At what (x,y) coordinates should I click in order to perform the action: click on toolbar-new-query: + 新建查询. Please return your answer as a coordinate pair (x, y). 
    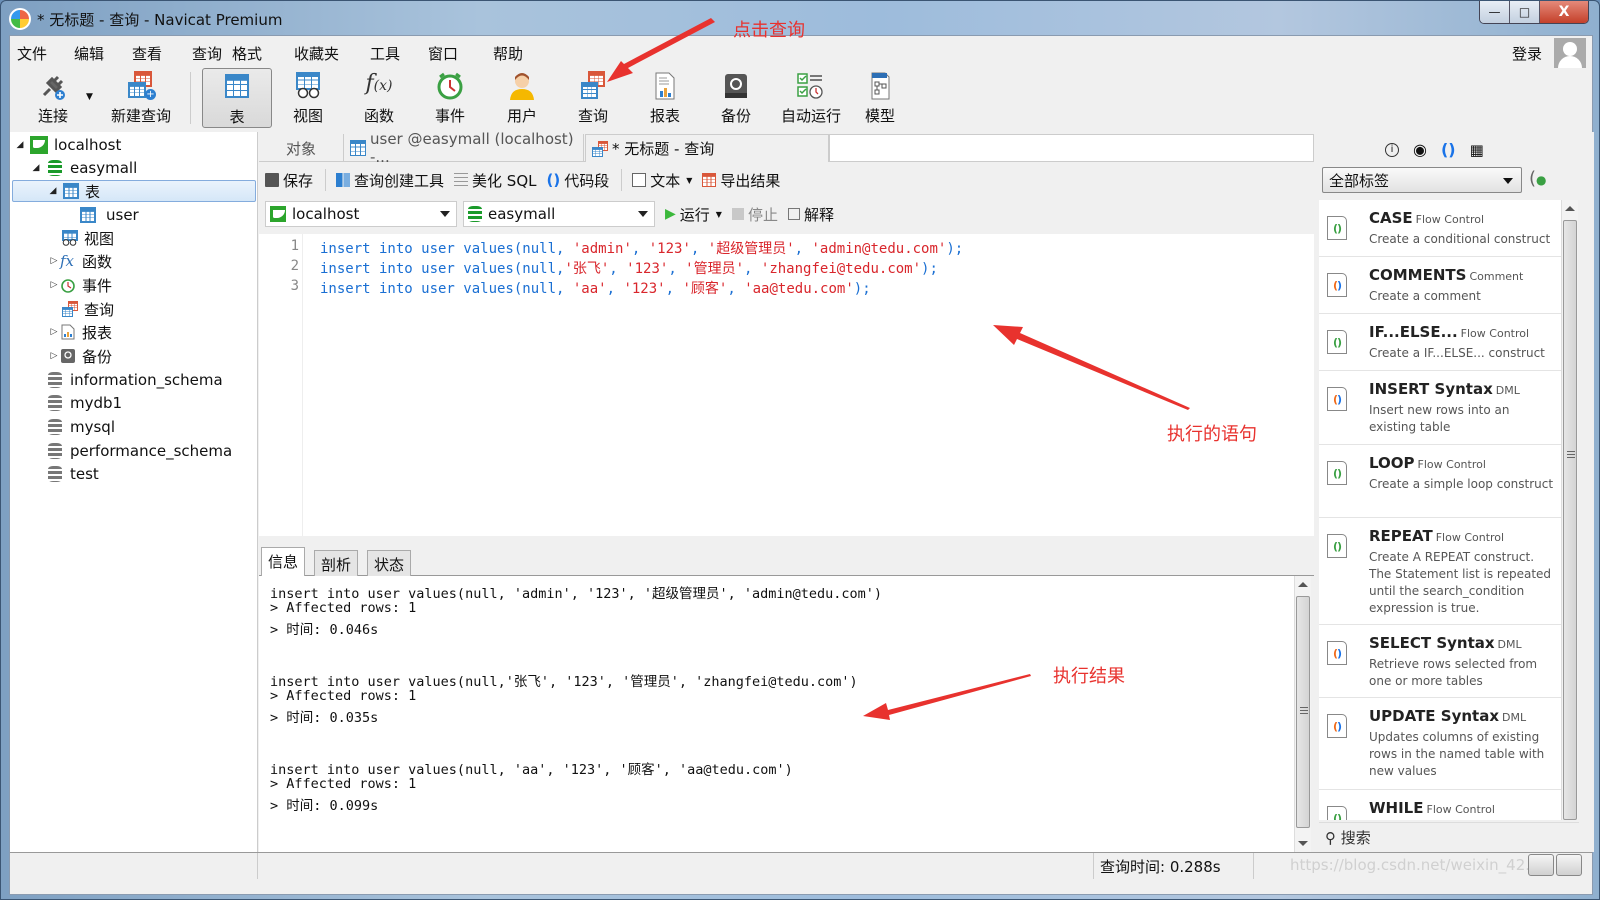
    Looking at the image, I should click on (141, 98).